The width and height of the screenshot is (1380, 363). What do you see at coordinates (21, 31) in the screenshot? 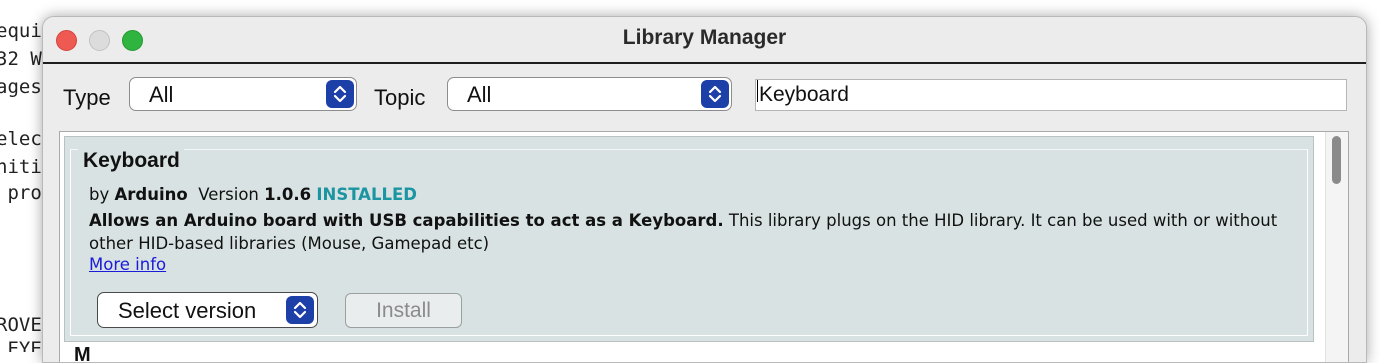
I see `editor-line: equi` at bounding box center [21, 31].